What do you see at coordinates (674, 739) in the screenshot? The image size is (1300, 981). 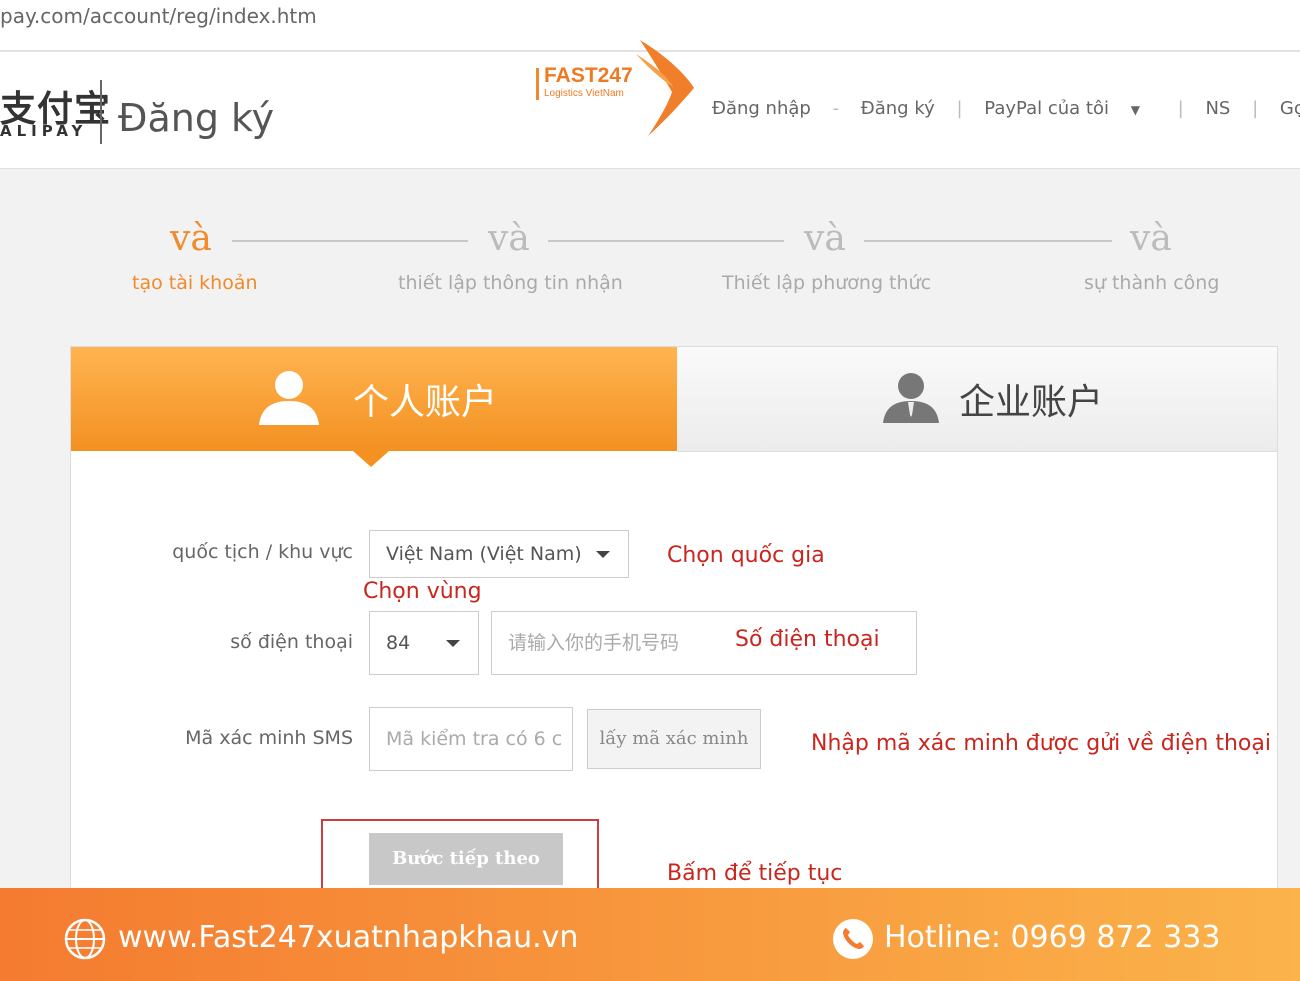 I see `get-code-button: lấy mã xác minh` at bounding box center [674, 739].